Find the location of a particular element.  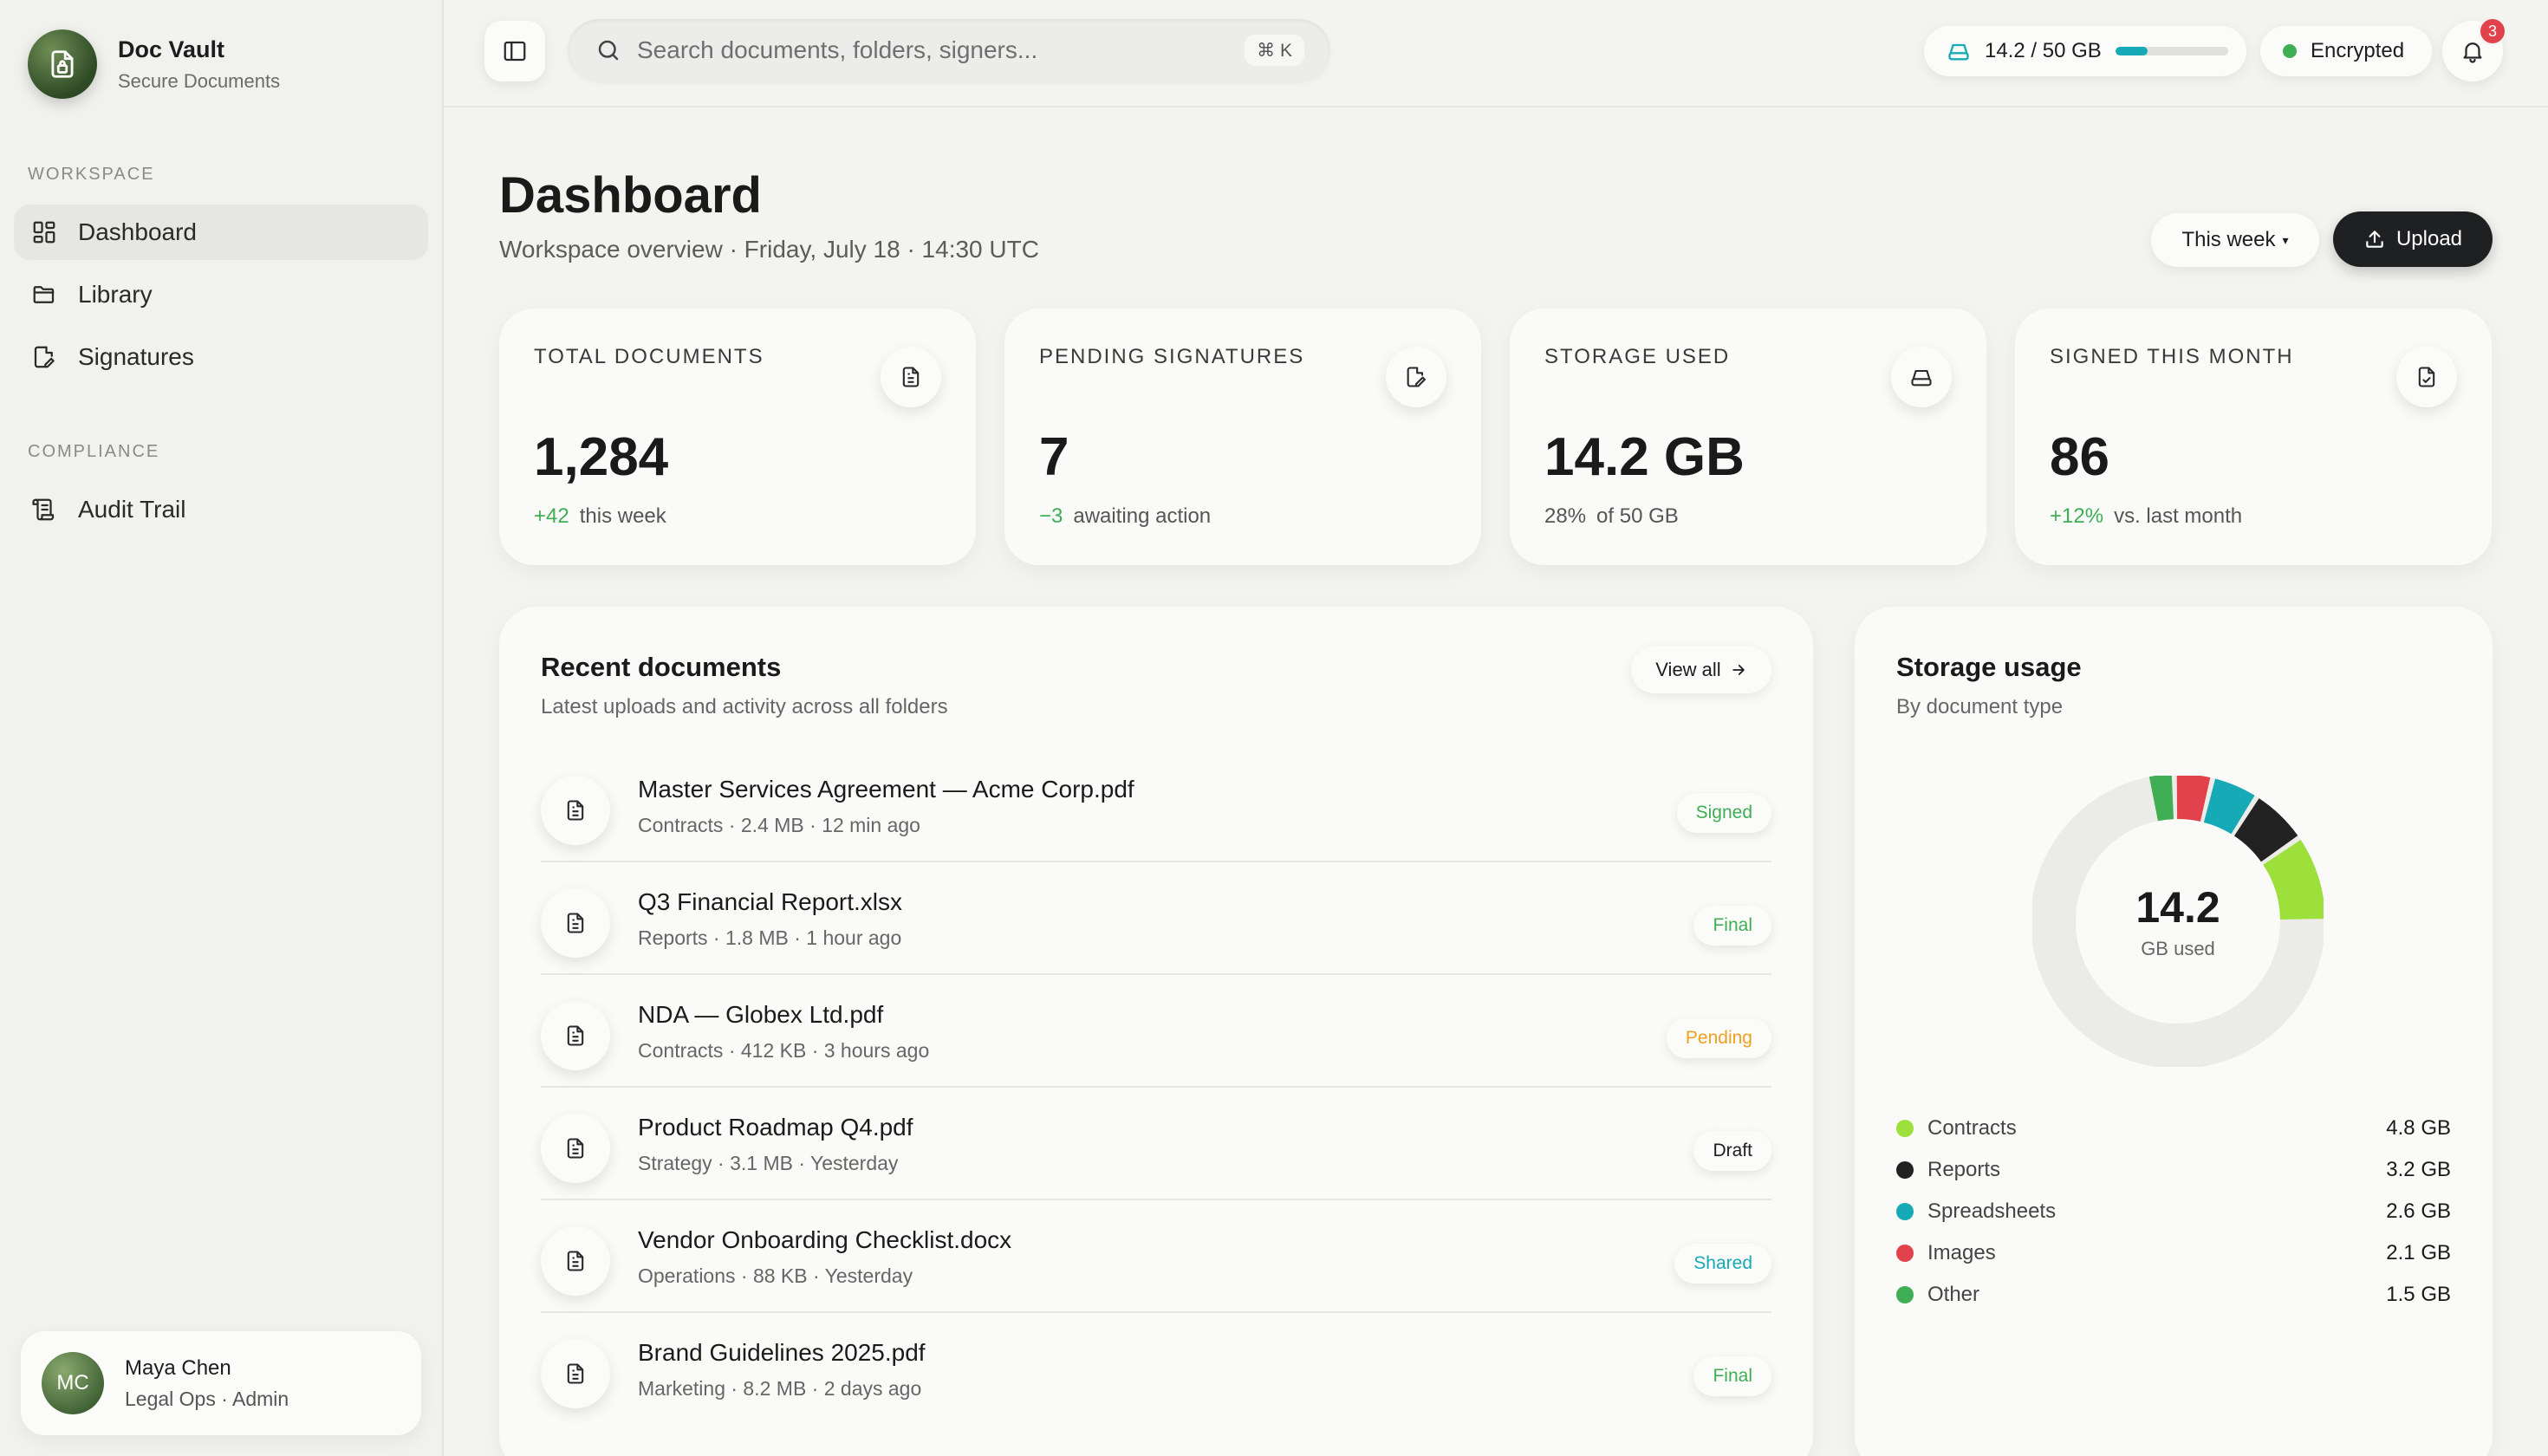

signed-document-icon is located at coordinates (2426, 377).